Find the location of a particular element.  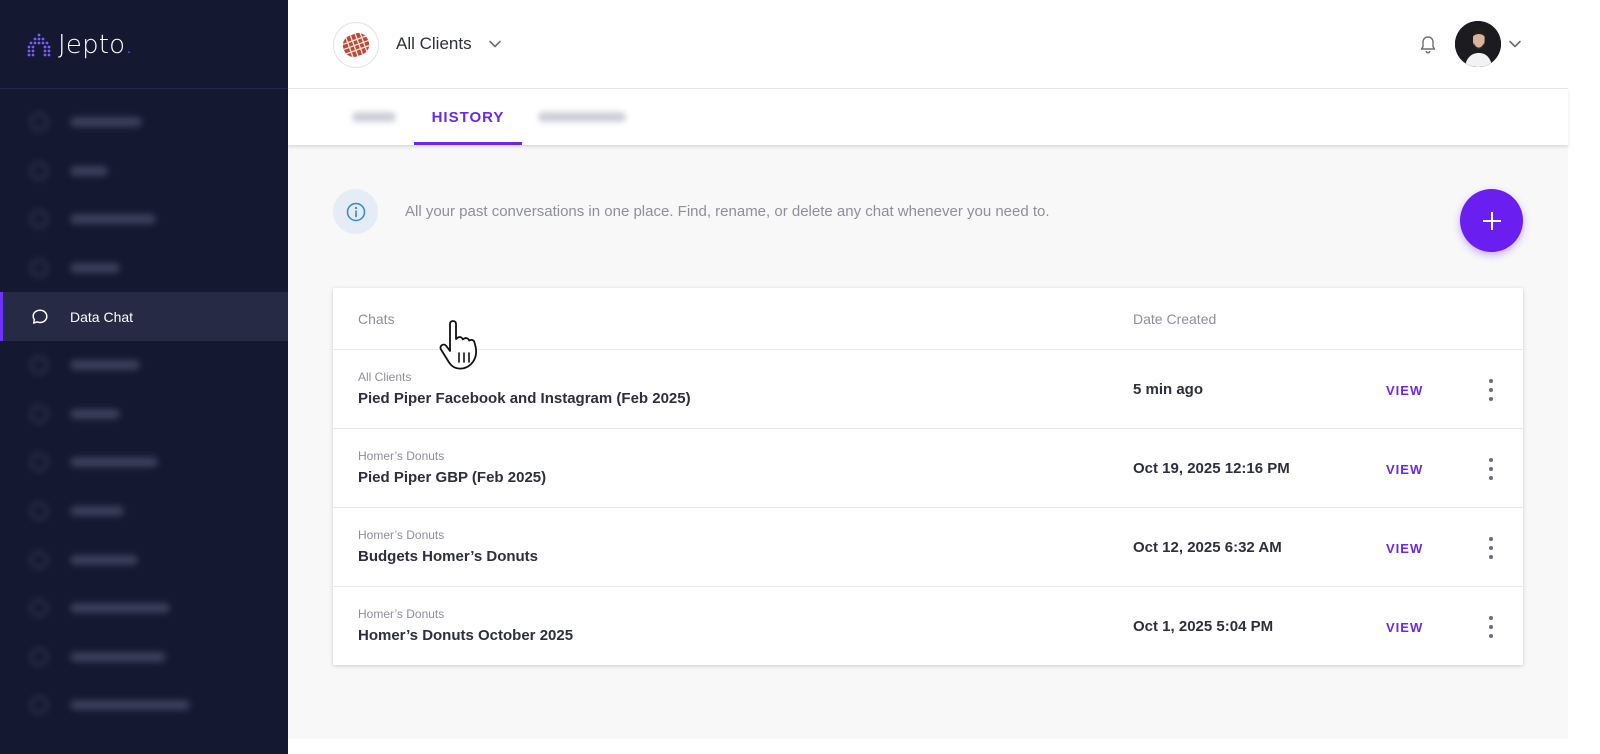

new-chat-button is located at coordinates (1491, 220).